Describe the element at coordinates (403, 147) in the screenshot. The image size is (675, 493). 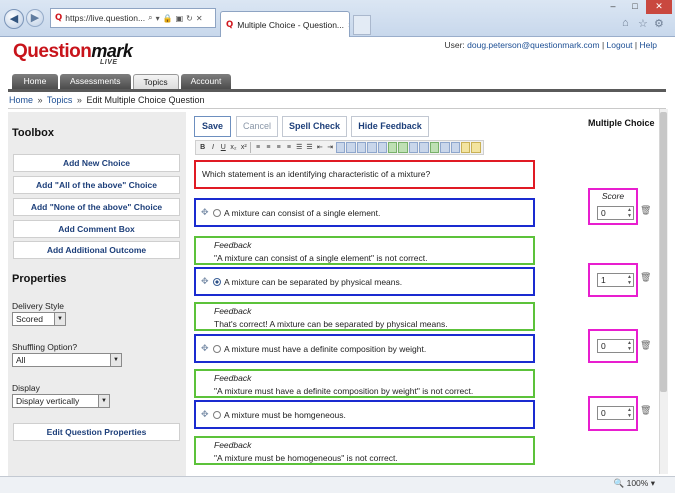
I see `table-icon` at that location.